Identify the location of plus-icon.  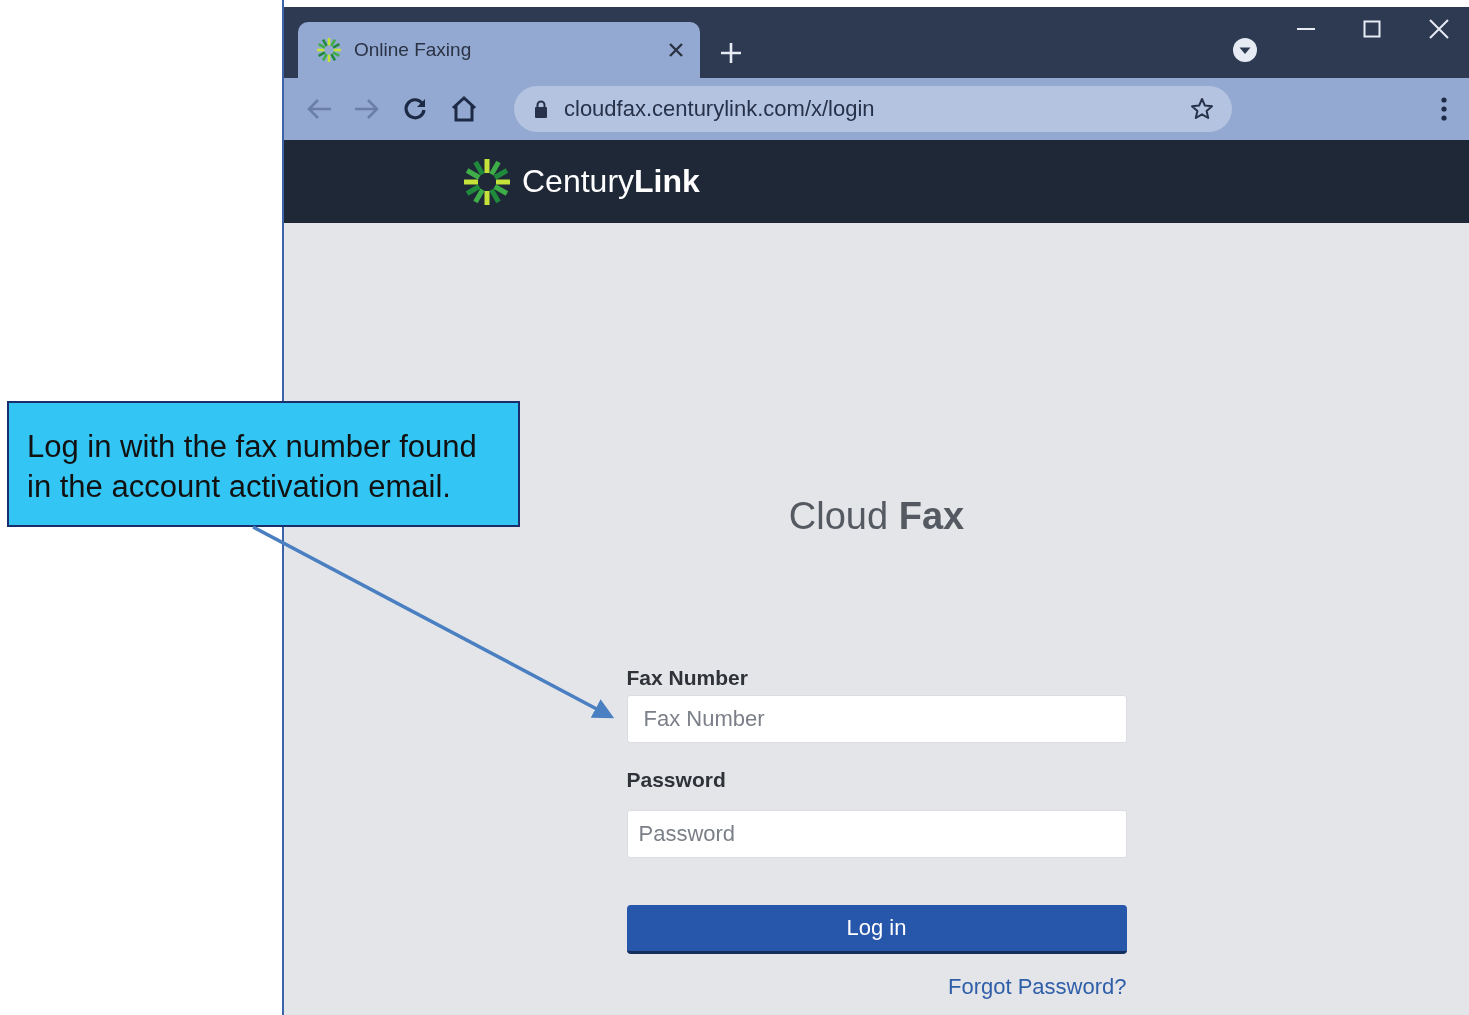
(731, 53).